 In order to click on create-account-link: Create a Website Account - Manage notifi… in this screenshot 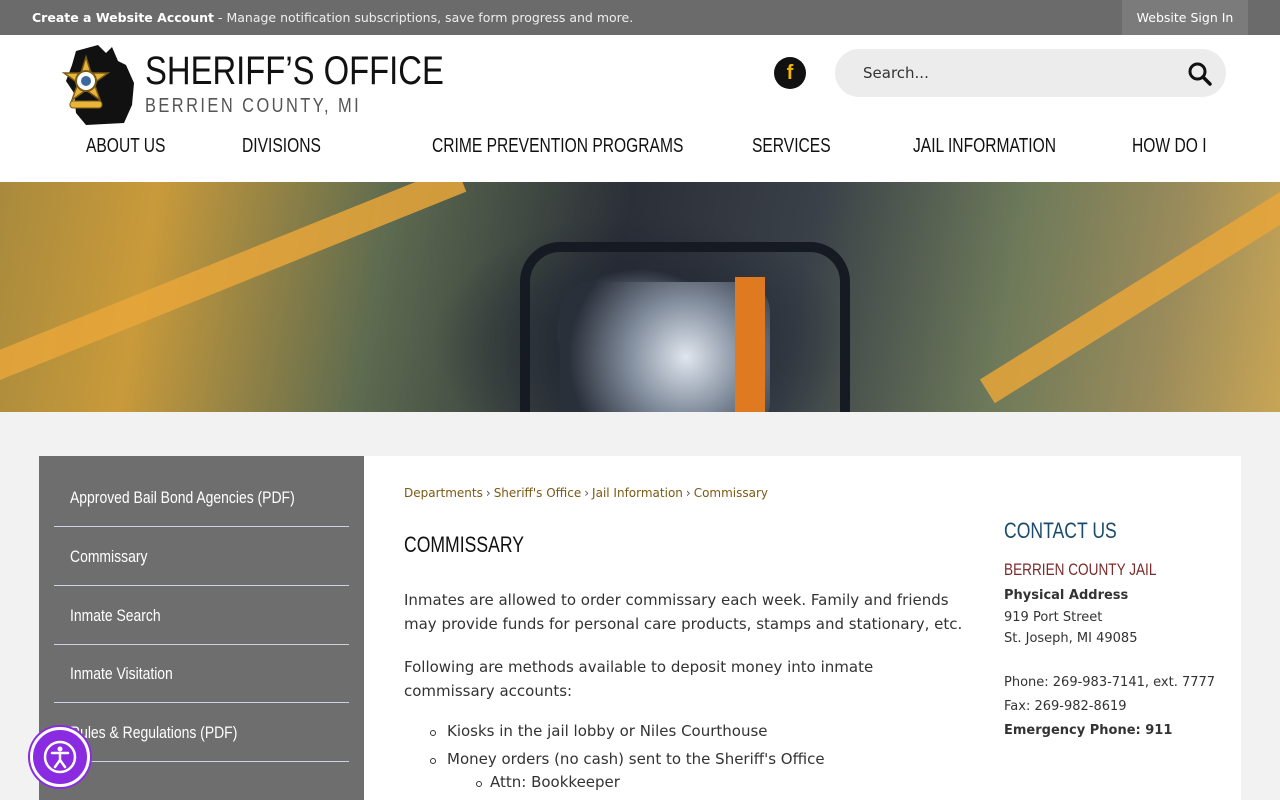, I will do `click(332, 17)`.